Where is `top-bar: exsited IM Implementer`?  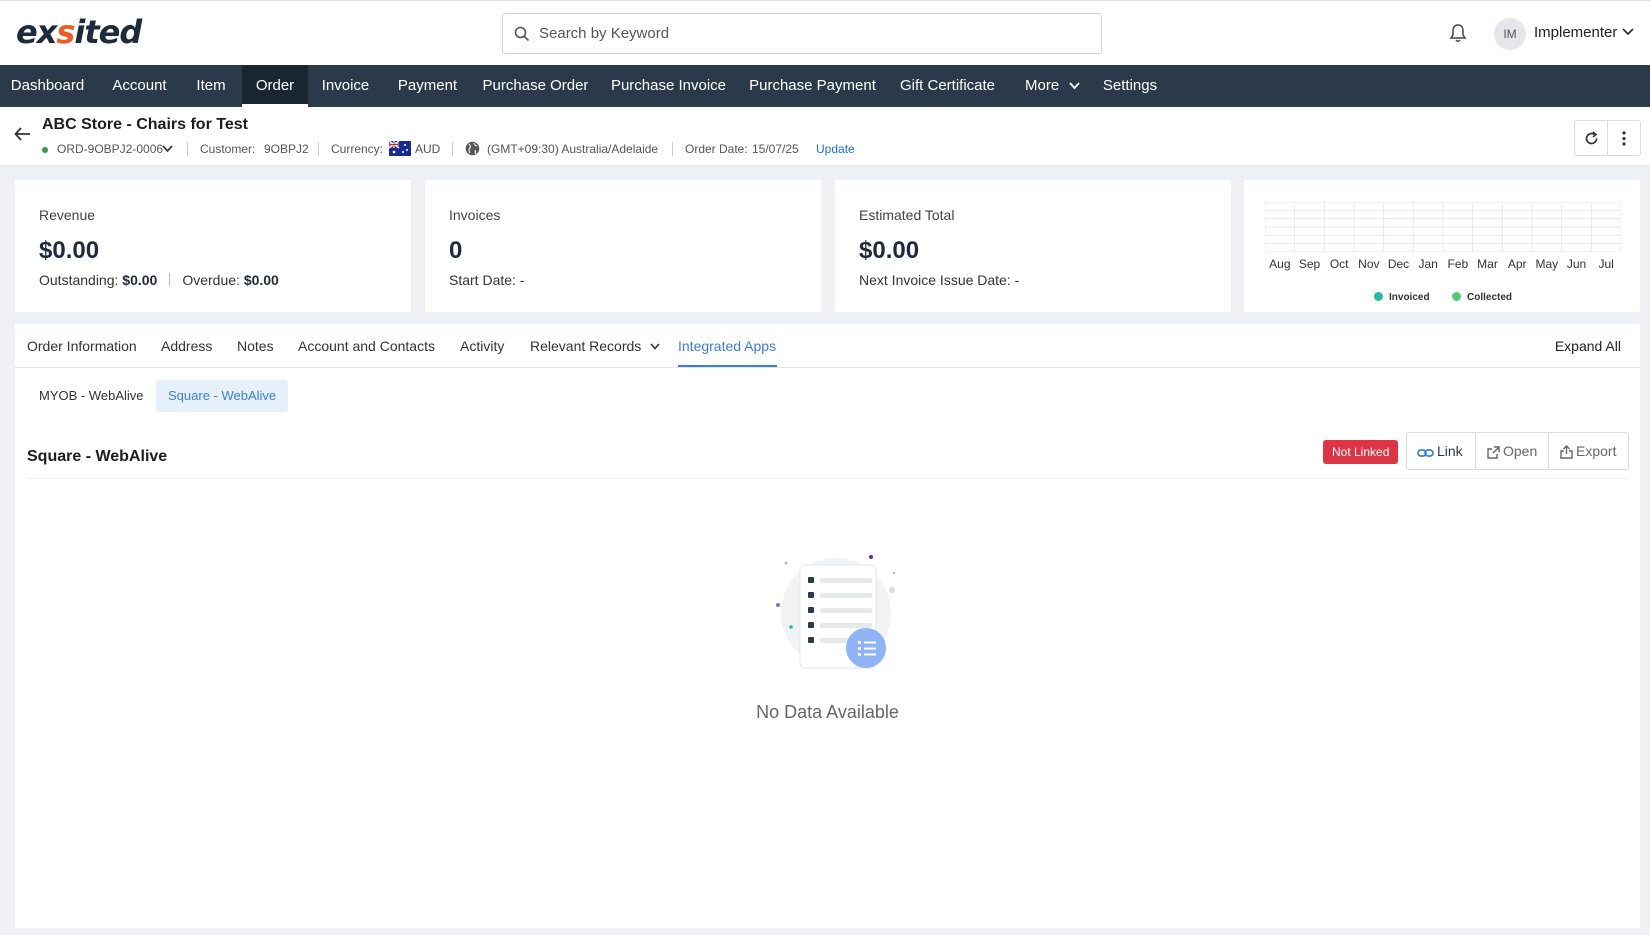
top-bar: exsited IM Implementer is located at coordinates (825, 32).